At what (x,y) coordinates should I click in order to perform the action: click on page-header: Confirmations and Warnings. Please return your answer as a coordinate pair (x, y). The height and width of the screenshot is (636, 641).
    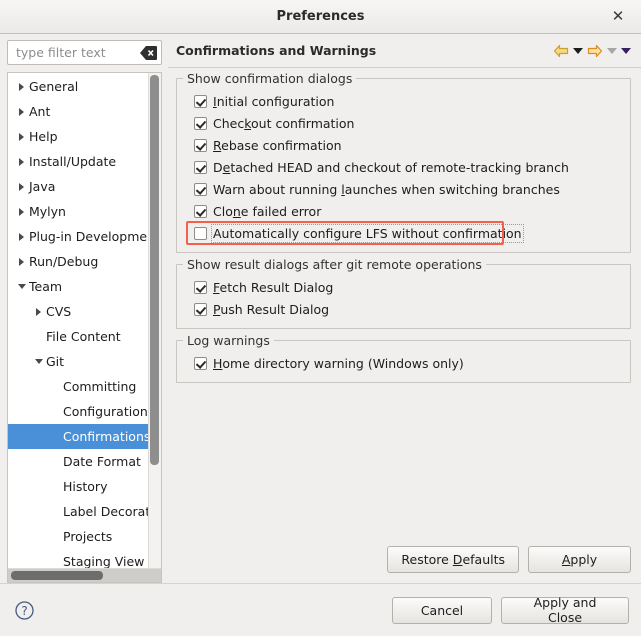
    Looking at the image, I should click on (404, 51).